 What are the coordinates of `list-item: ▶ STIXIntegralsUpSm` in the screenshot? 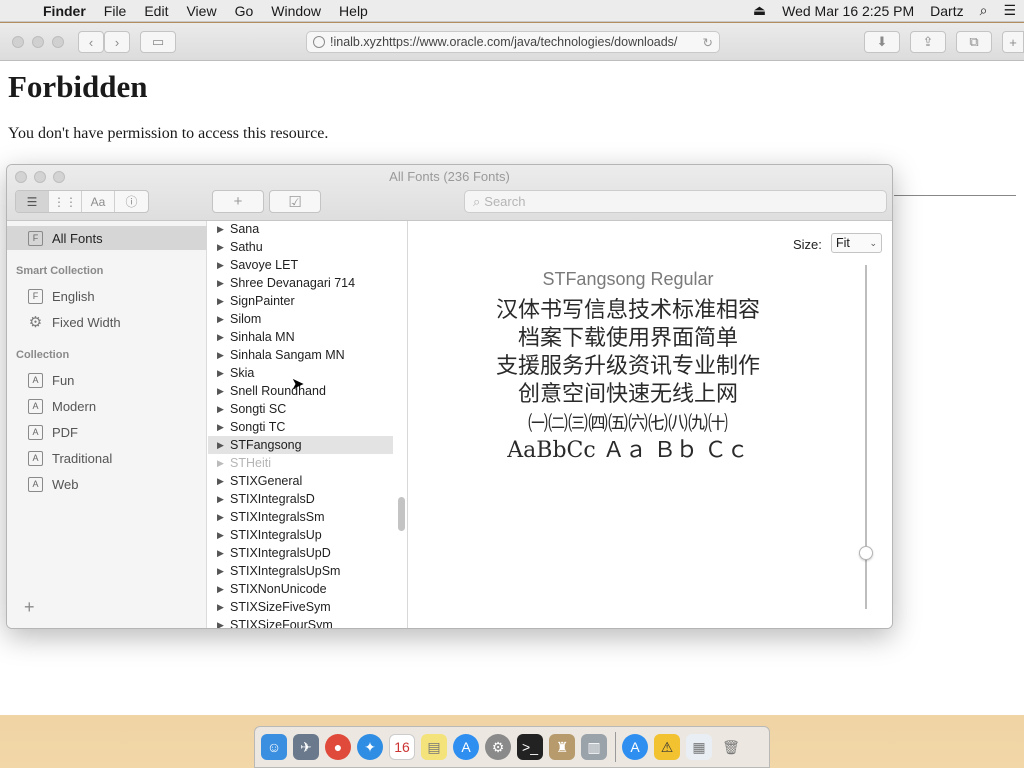 It's located at (300, 571).